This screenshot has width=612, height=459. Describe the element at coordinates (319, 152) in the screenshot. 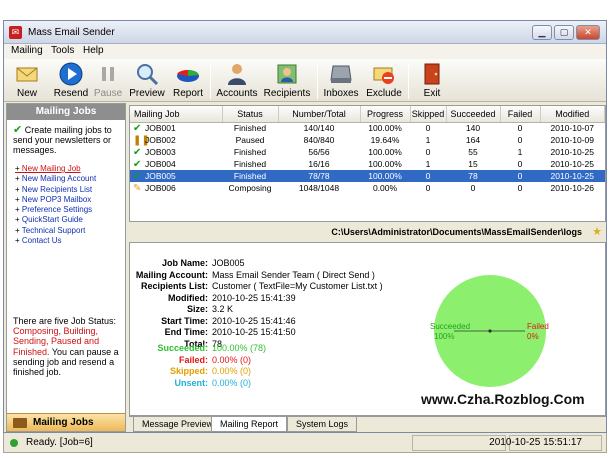

I see `cell-number: 56/56` at that location.